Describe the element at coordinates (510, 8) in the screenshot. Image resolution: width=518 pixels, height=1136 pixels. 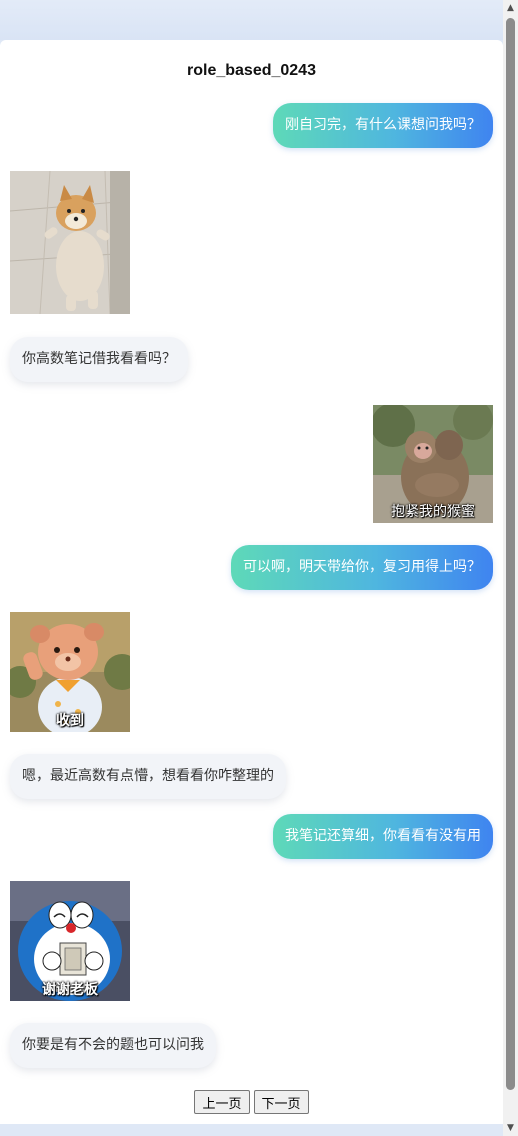
I see `scroll-up-arrow-icon: ▲` at that location.